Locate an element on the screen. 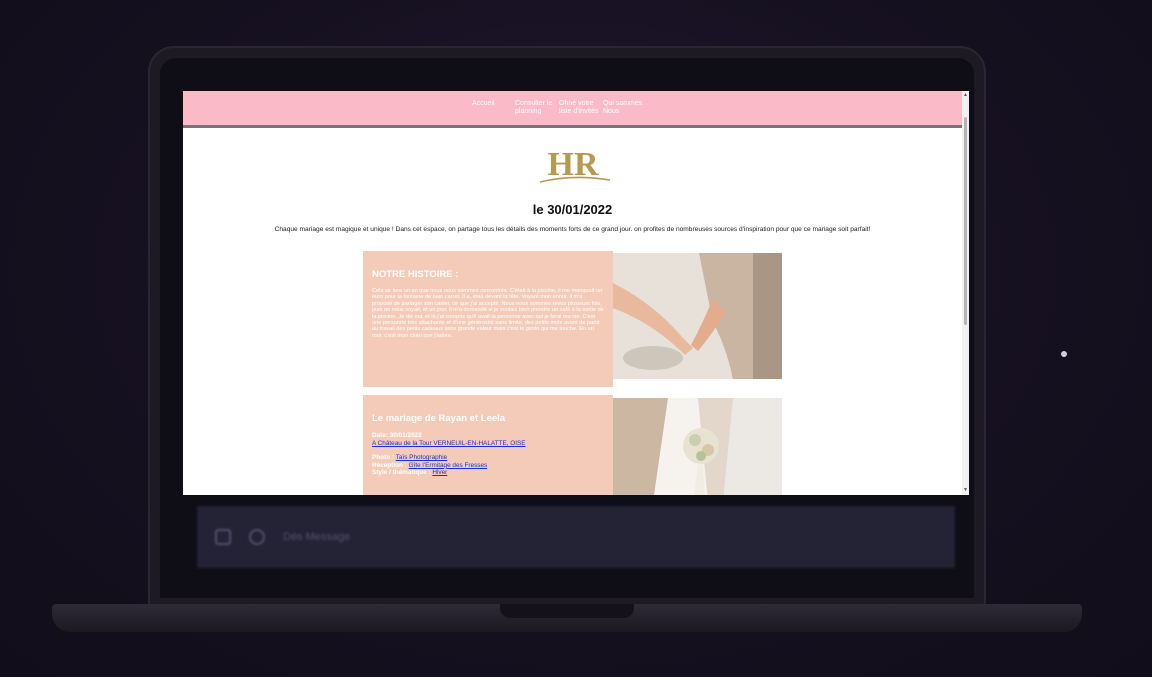  wedding-title: Le mariage de Rayan et Leela is located at coordinates (439, 418).